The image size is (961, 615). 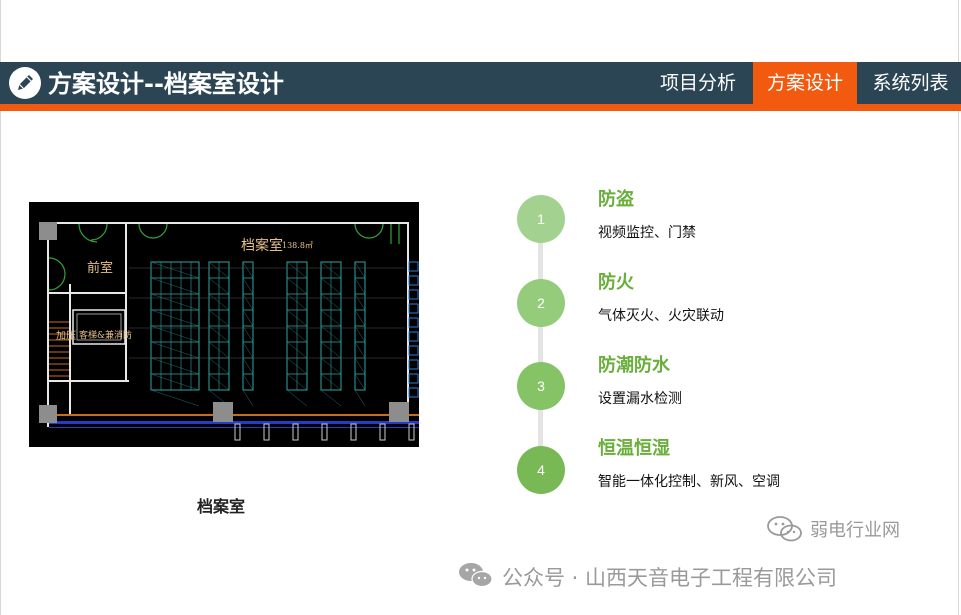 What do you see at coordinates (805, 86) in the screenshot?
I see `tab-solution-design: 方案设计` at bounding box center [805, 86].